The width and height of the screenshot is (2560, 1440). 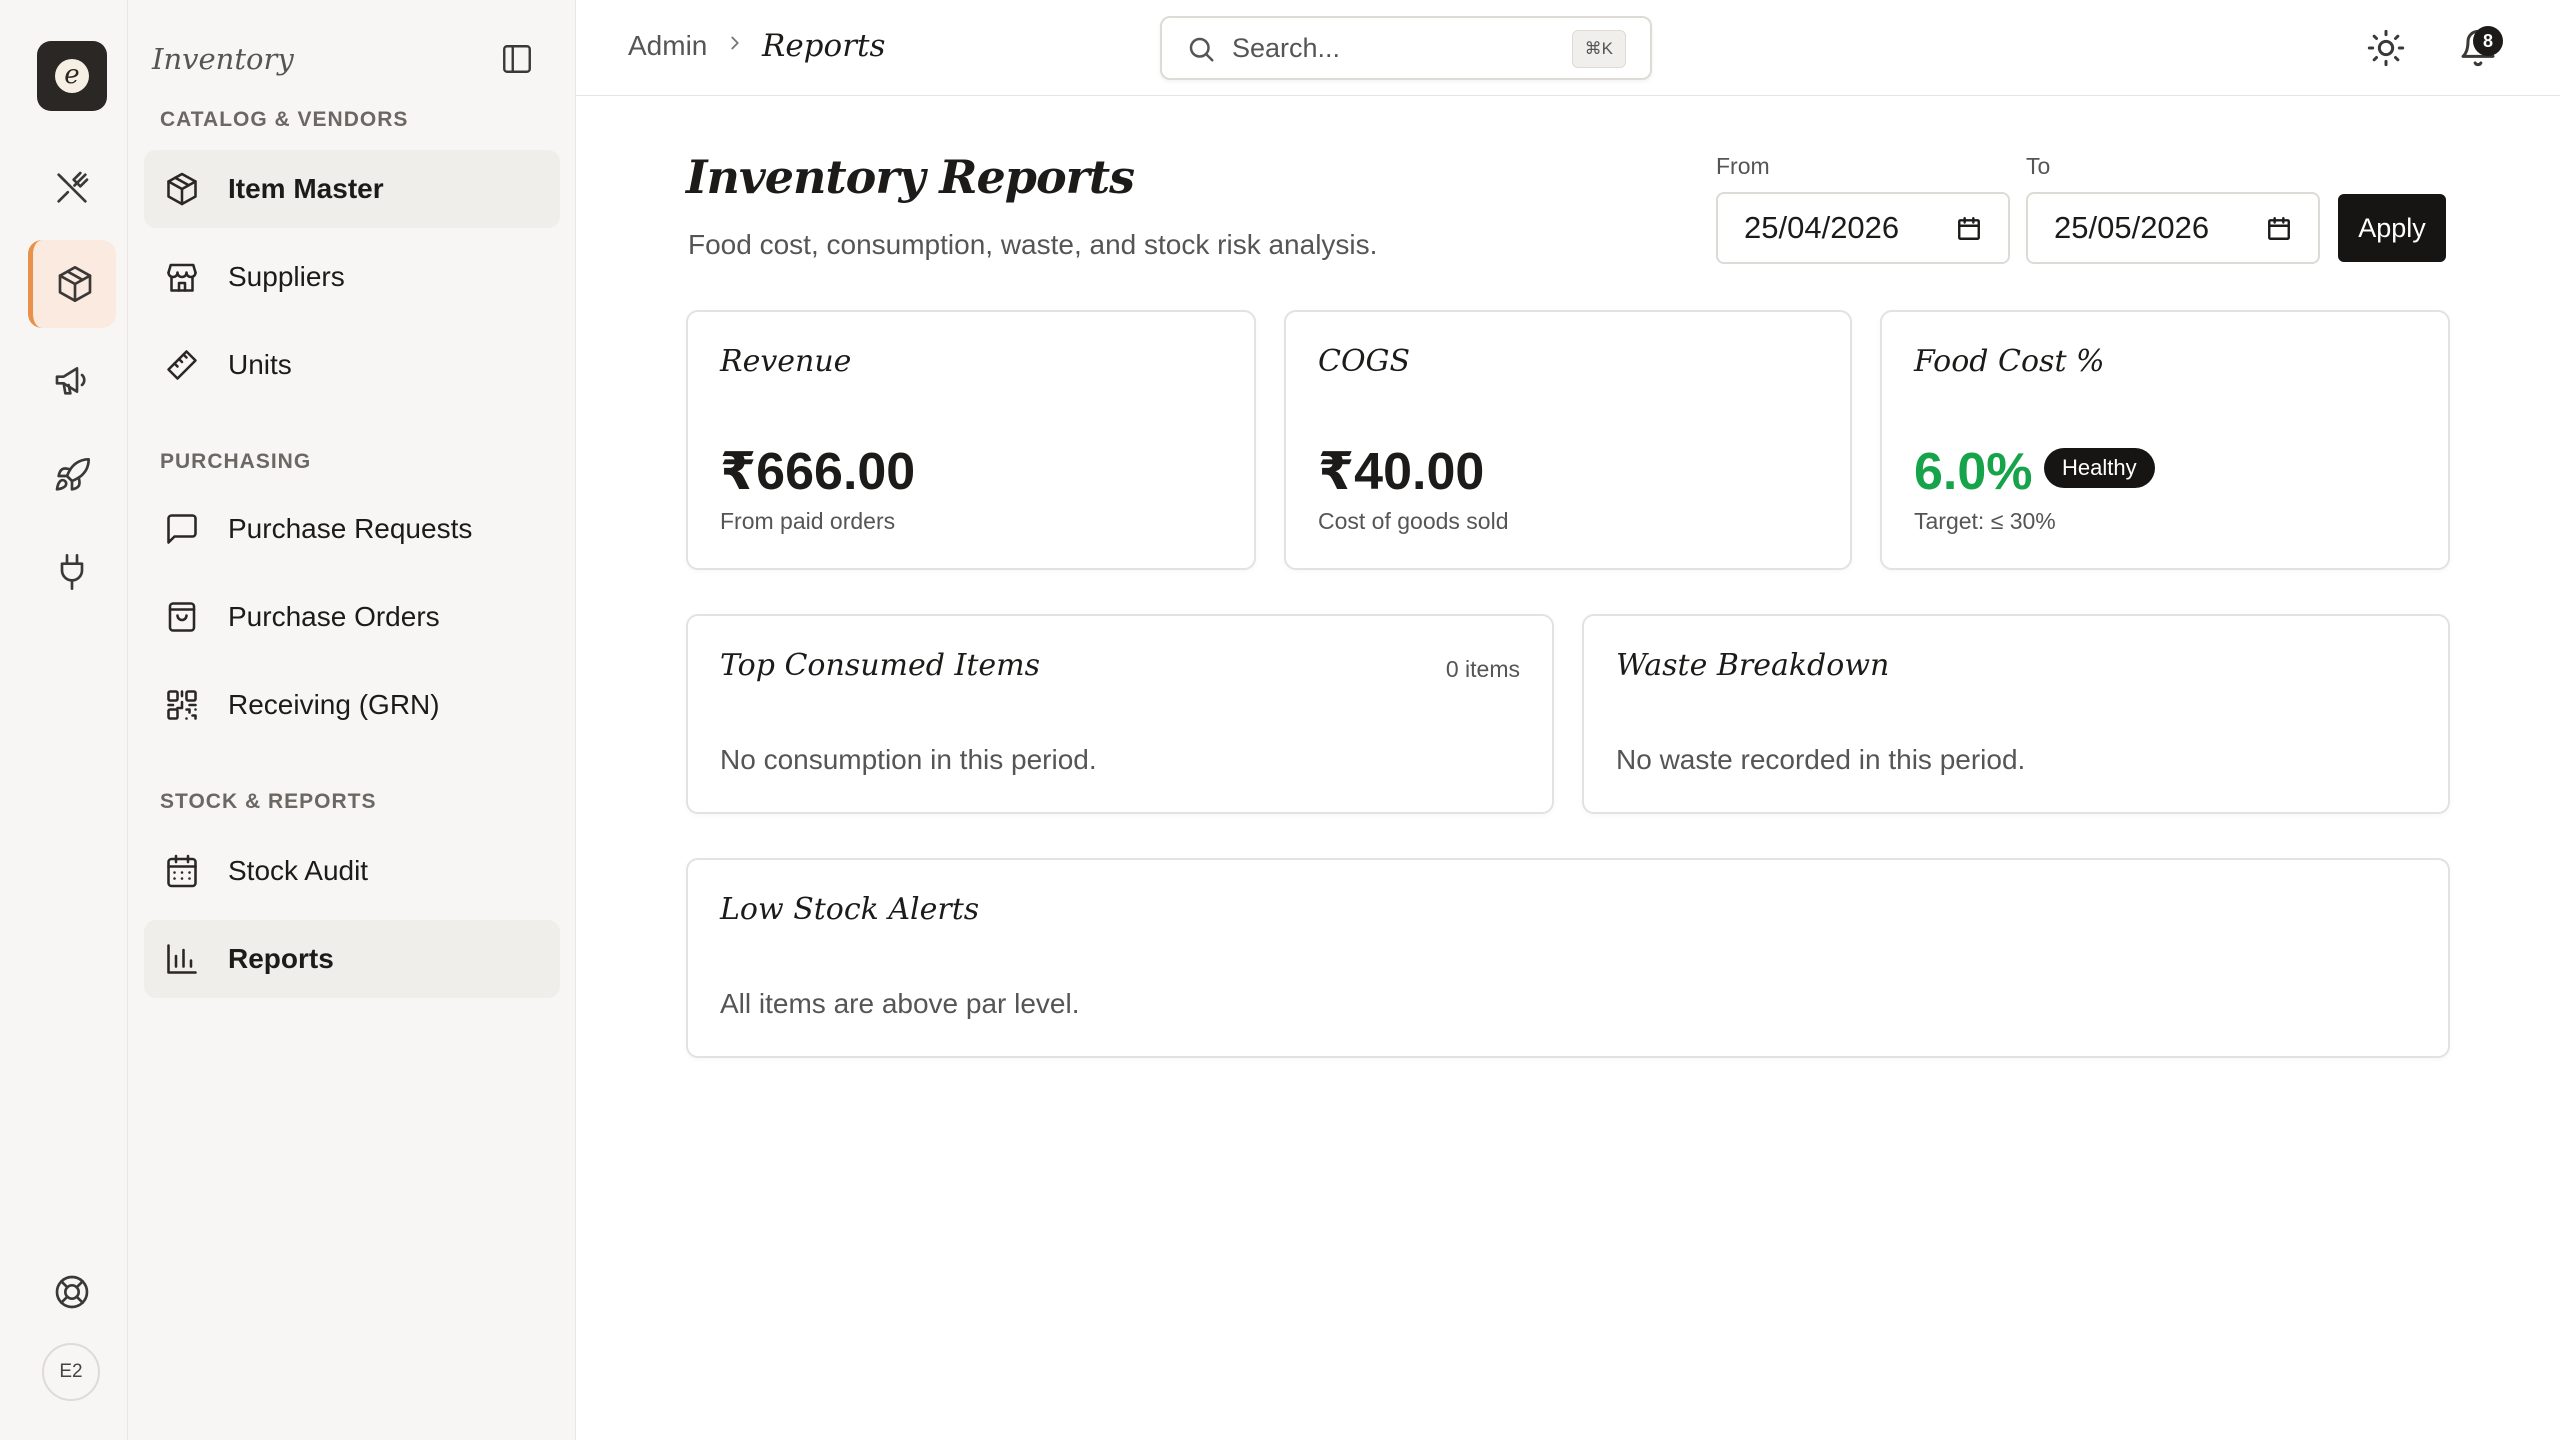 I want to click on sidebar-item-receiving-grn: Receiving (GRN), so click(x=352, y=705).